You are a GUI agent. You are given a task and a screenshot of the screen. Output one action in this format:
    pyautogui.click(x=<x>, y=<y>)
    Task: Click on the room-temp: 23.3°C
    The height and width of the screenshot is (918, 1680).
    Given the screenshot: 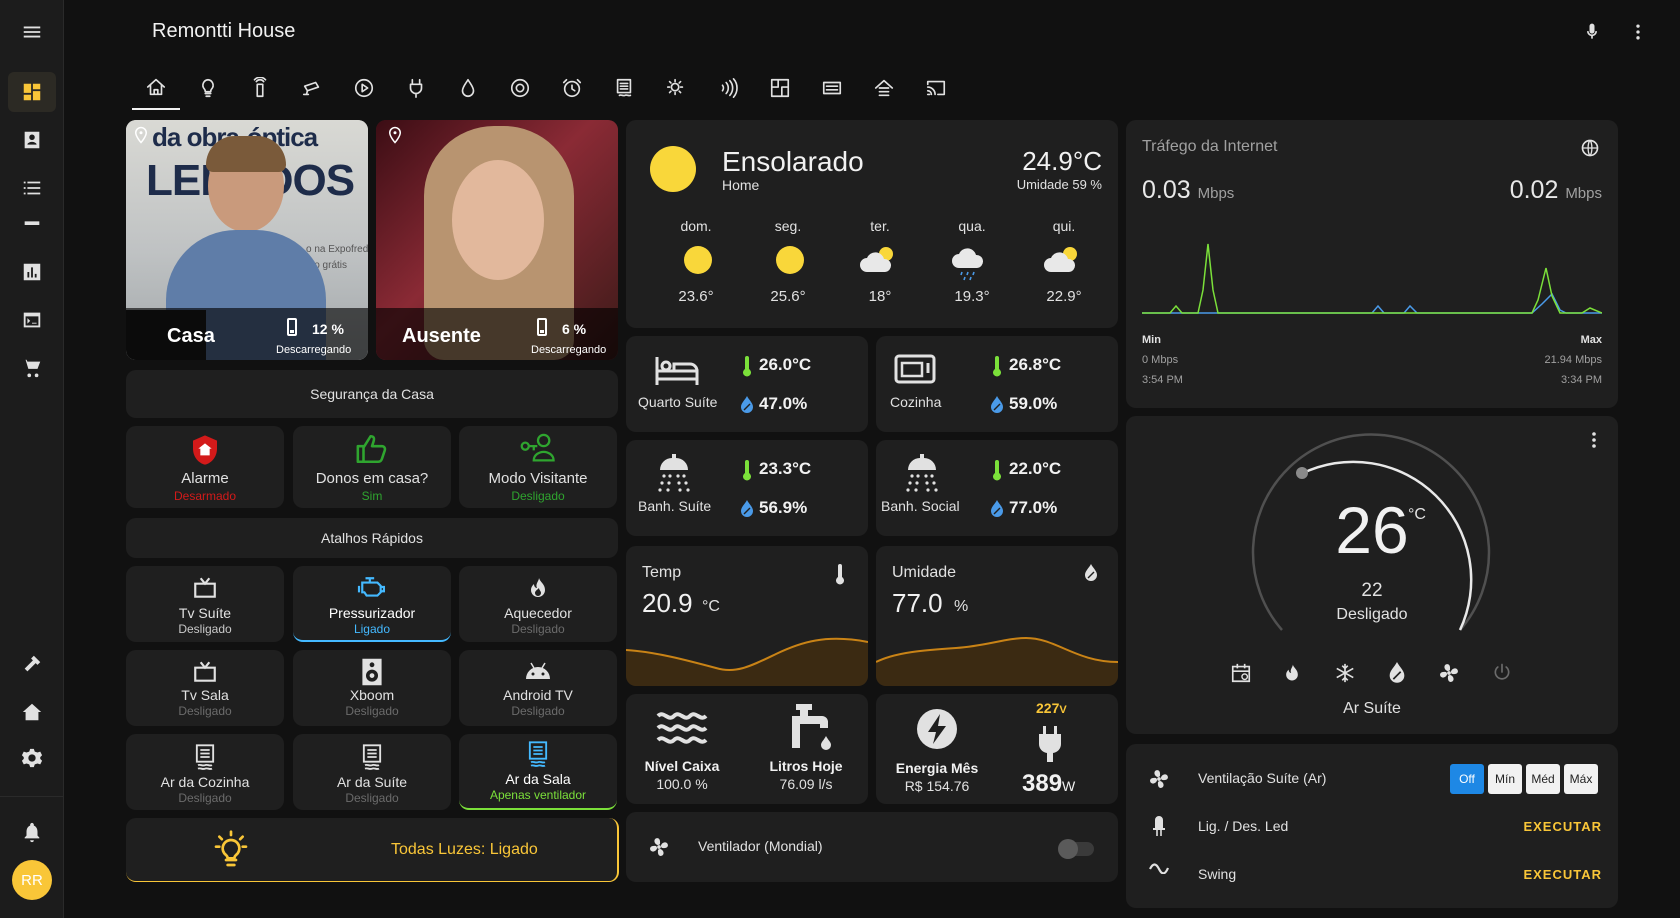 What is the action you would take?
    pyautogui.click(x=785, y=468)
    